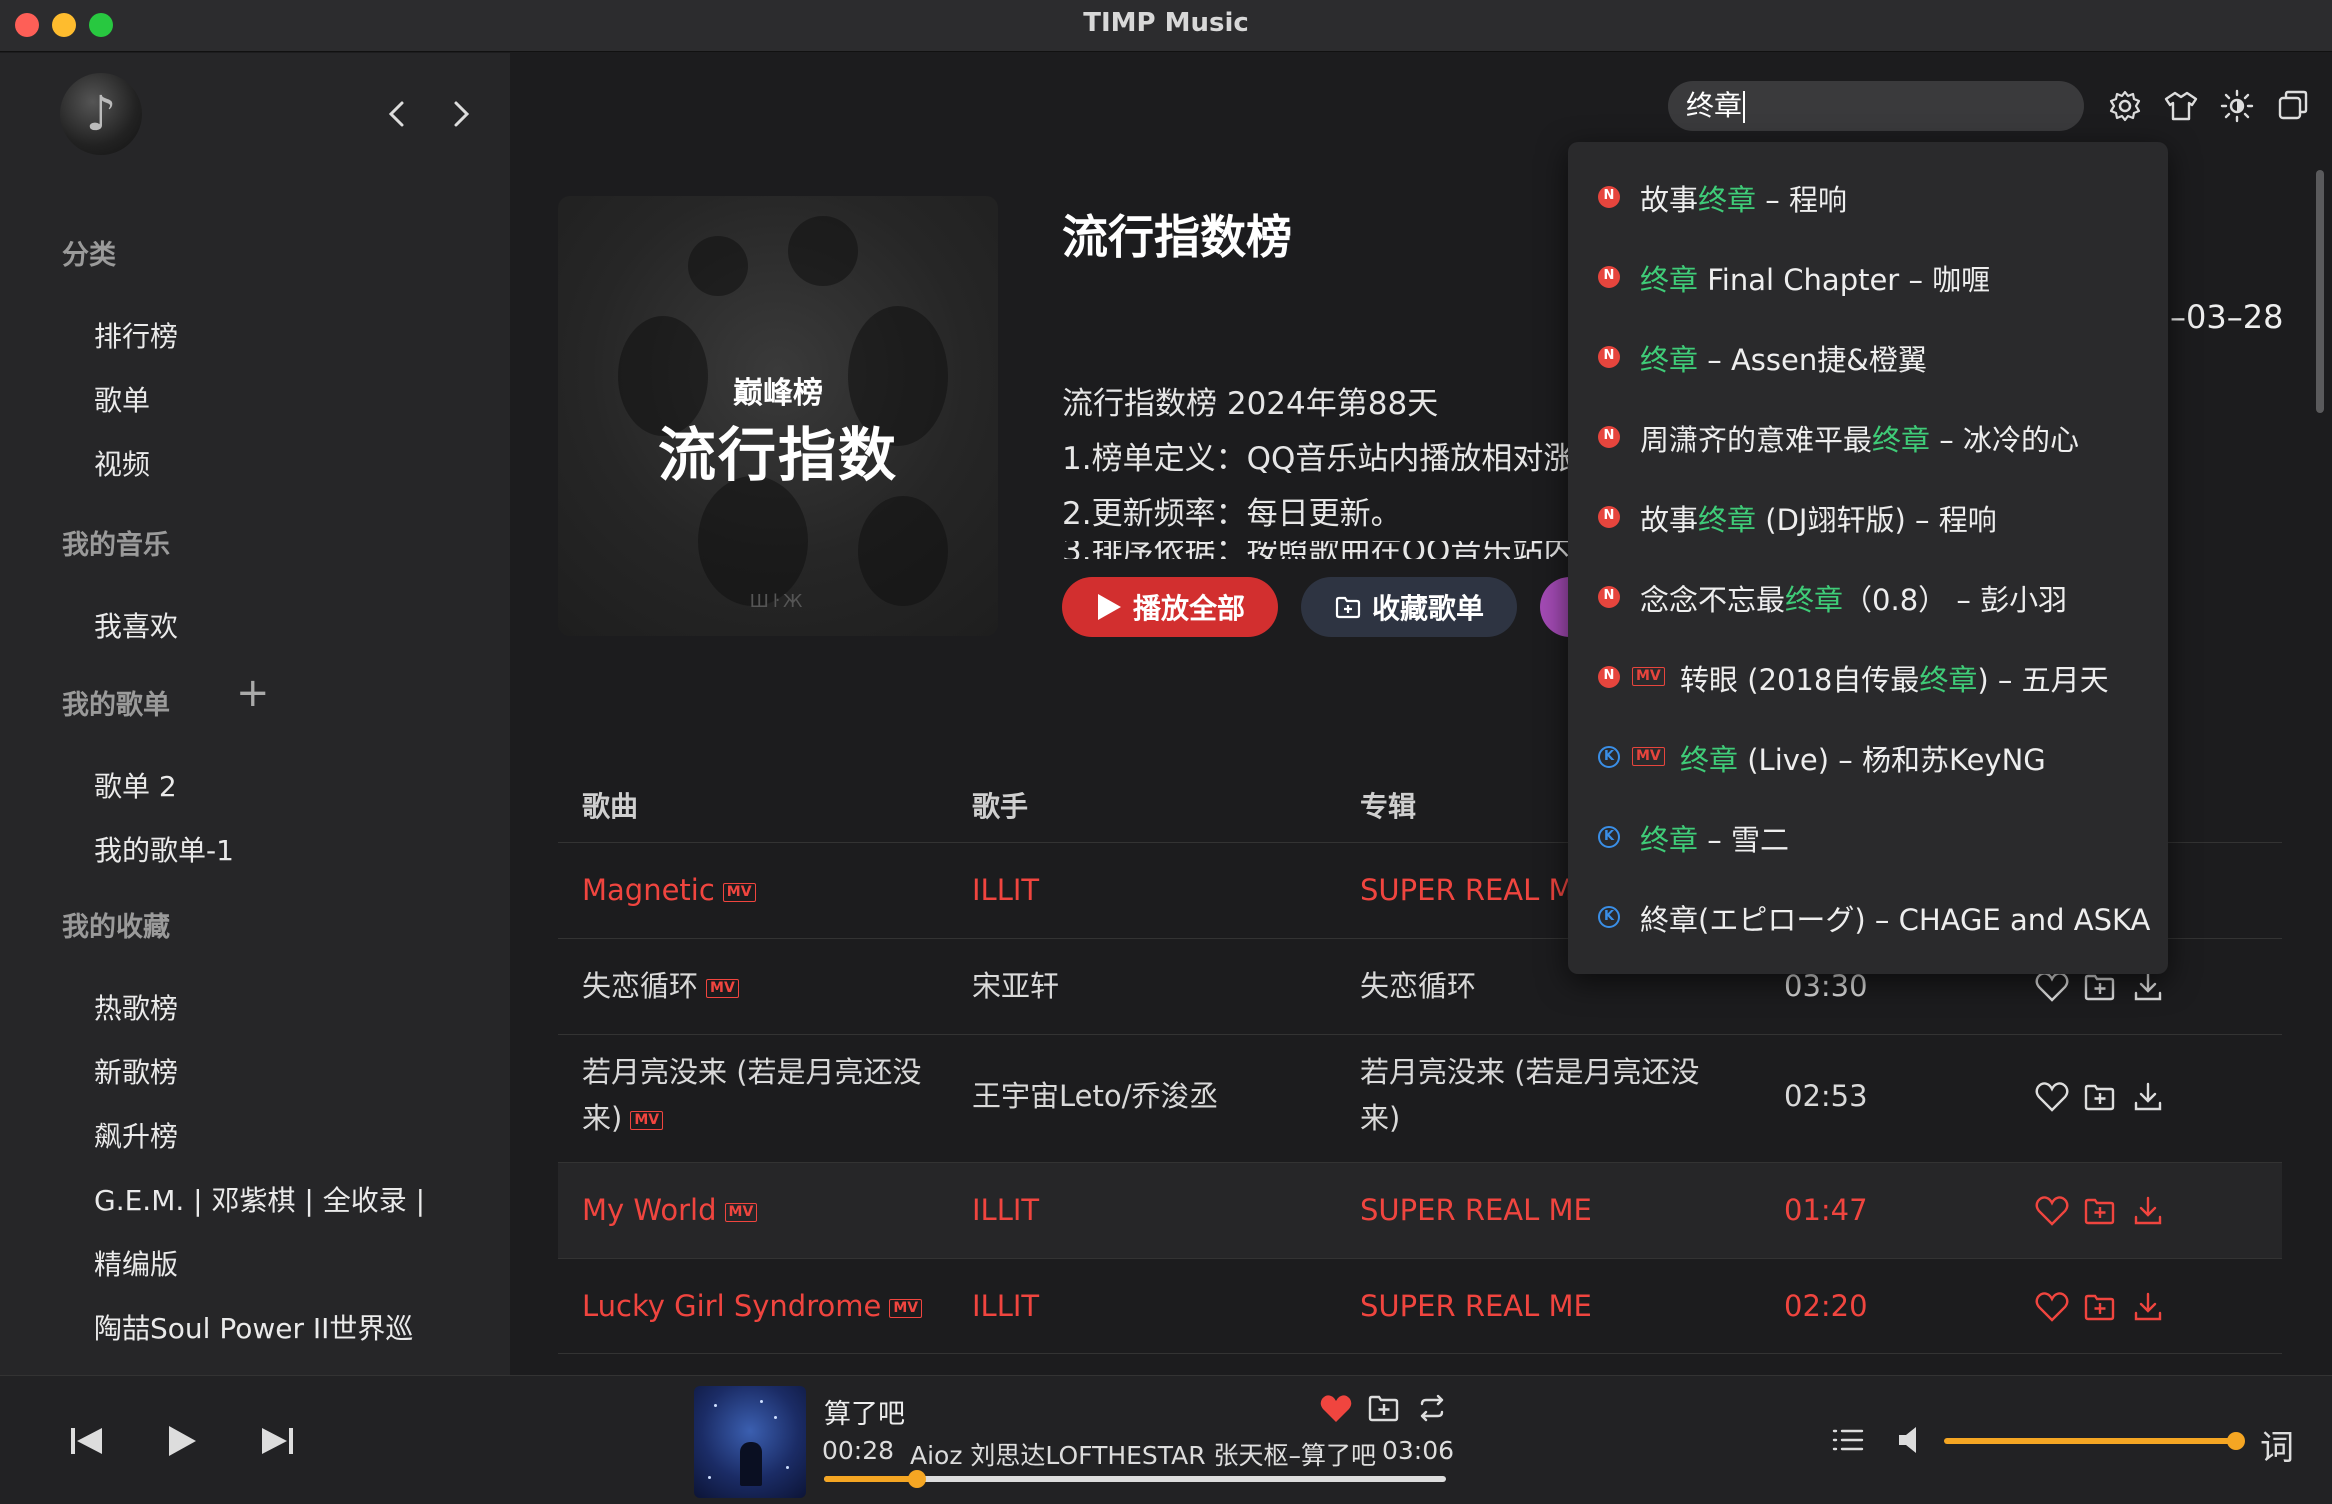 This screenshot has width=2332, height=1504. I want to click on volume-slider, so click(2094, 1441).